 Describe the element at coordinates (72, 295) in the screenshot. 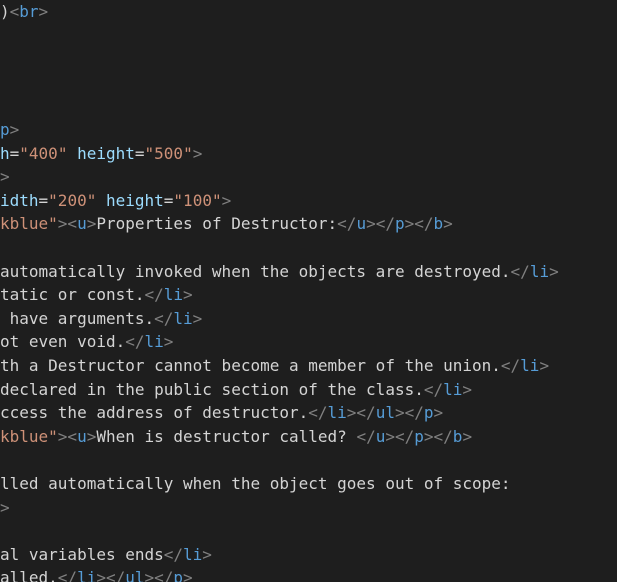

I see `code-token: tatic or const.` at that location.